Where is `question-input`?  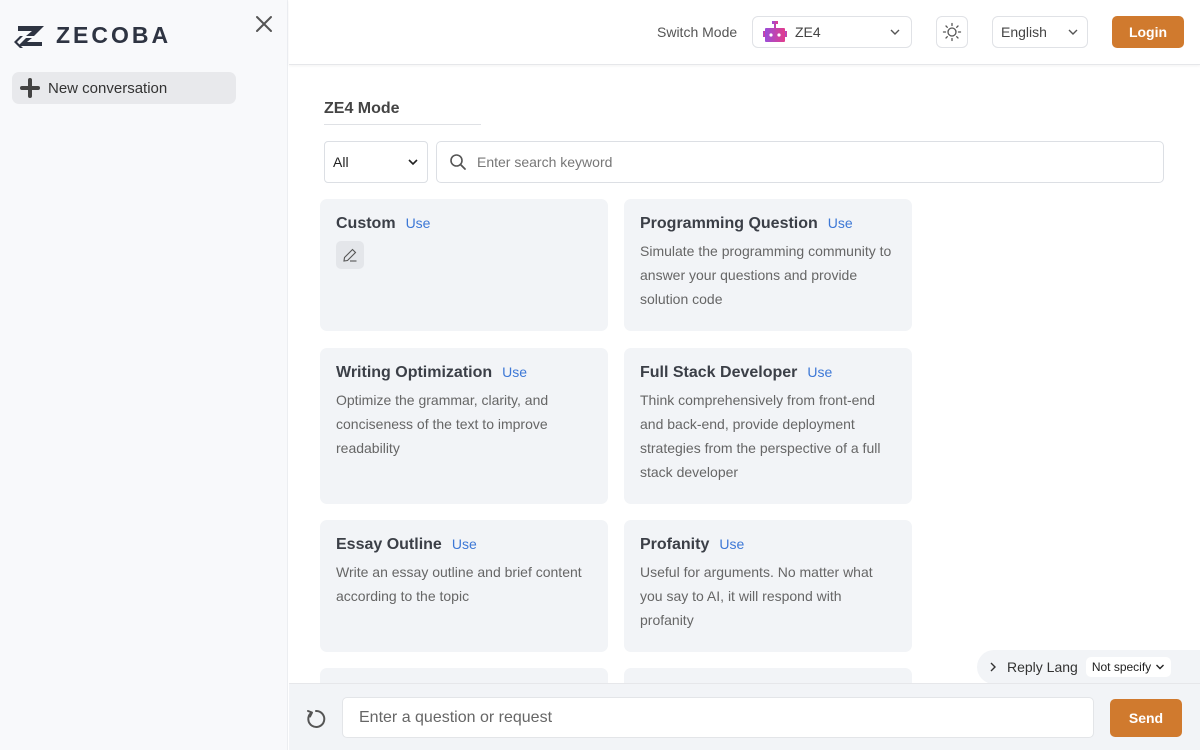 question-input is located at coordinates (718, 717).